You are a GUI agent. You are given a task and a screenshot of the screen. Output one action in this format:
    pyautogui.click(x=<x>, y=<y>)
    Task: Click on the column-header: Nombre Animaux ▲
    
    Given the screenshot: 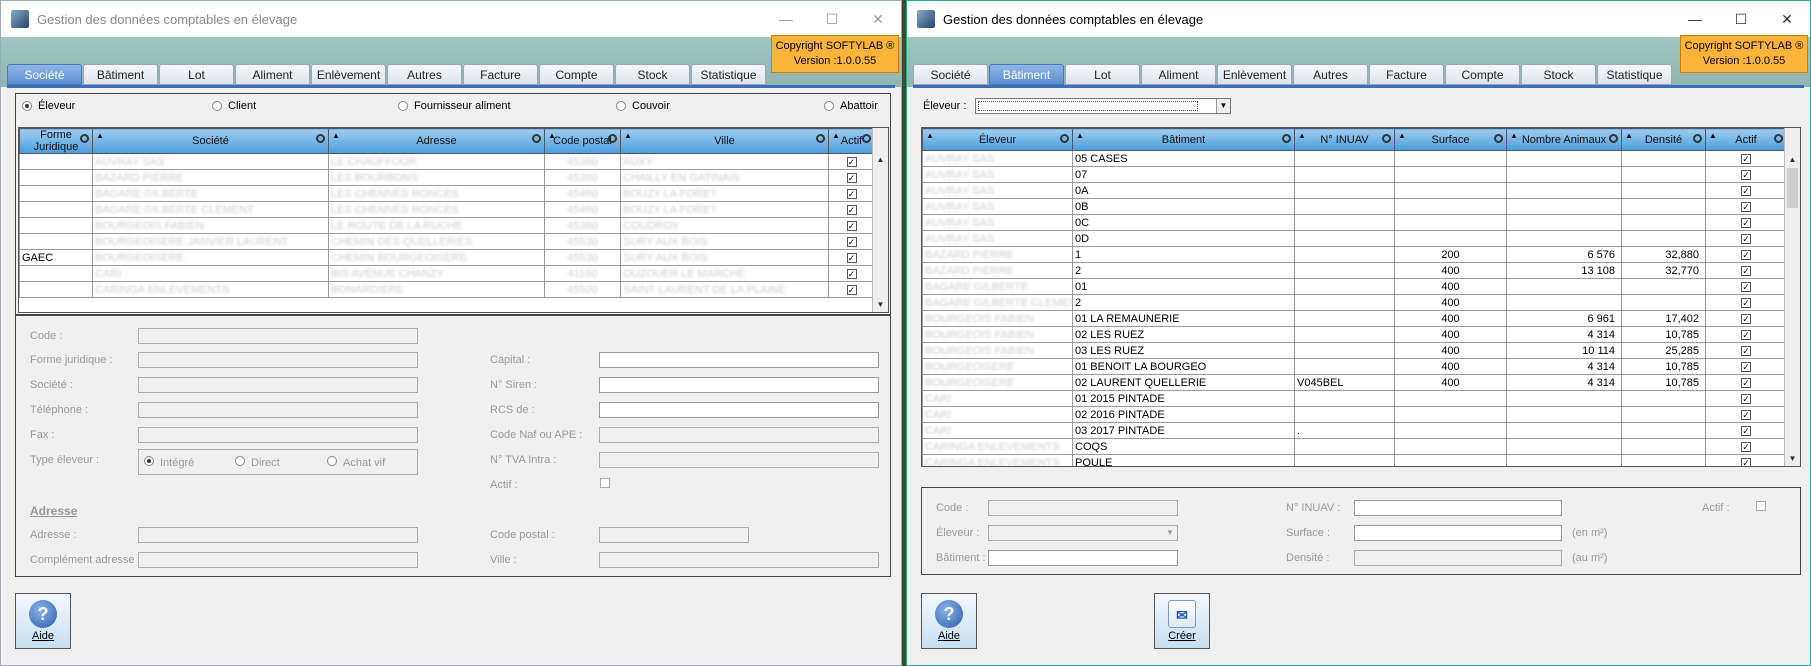 What is the action you would take?
    pyautogui.click(x=1564, y=139)
    